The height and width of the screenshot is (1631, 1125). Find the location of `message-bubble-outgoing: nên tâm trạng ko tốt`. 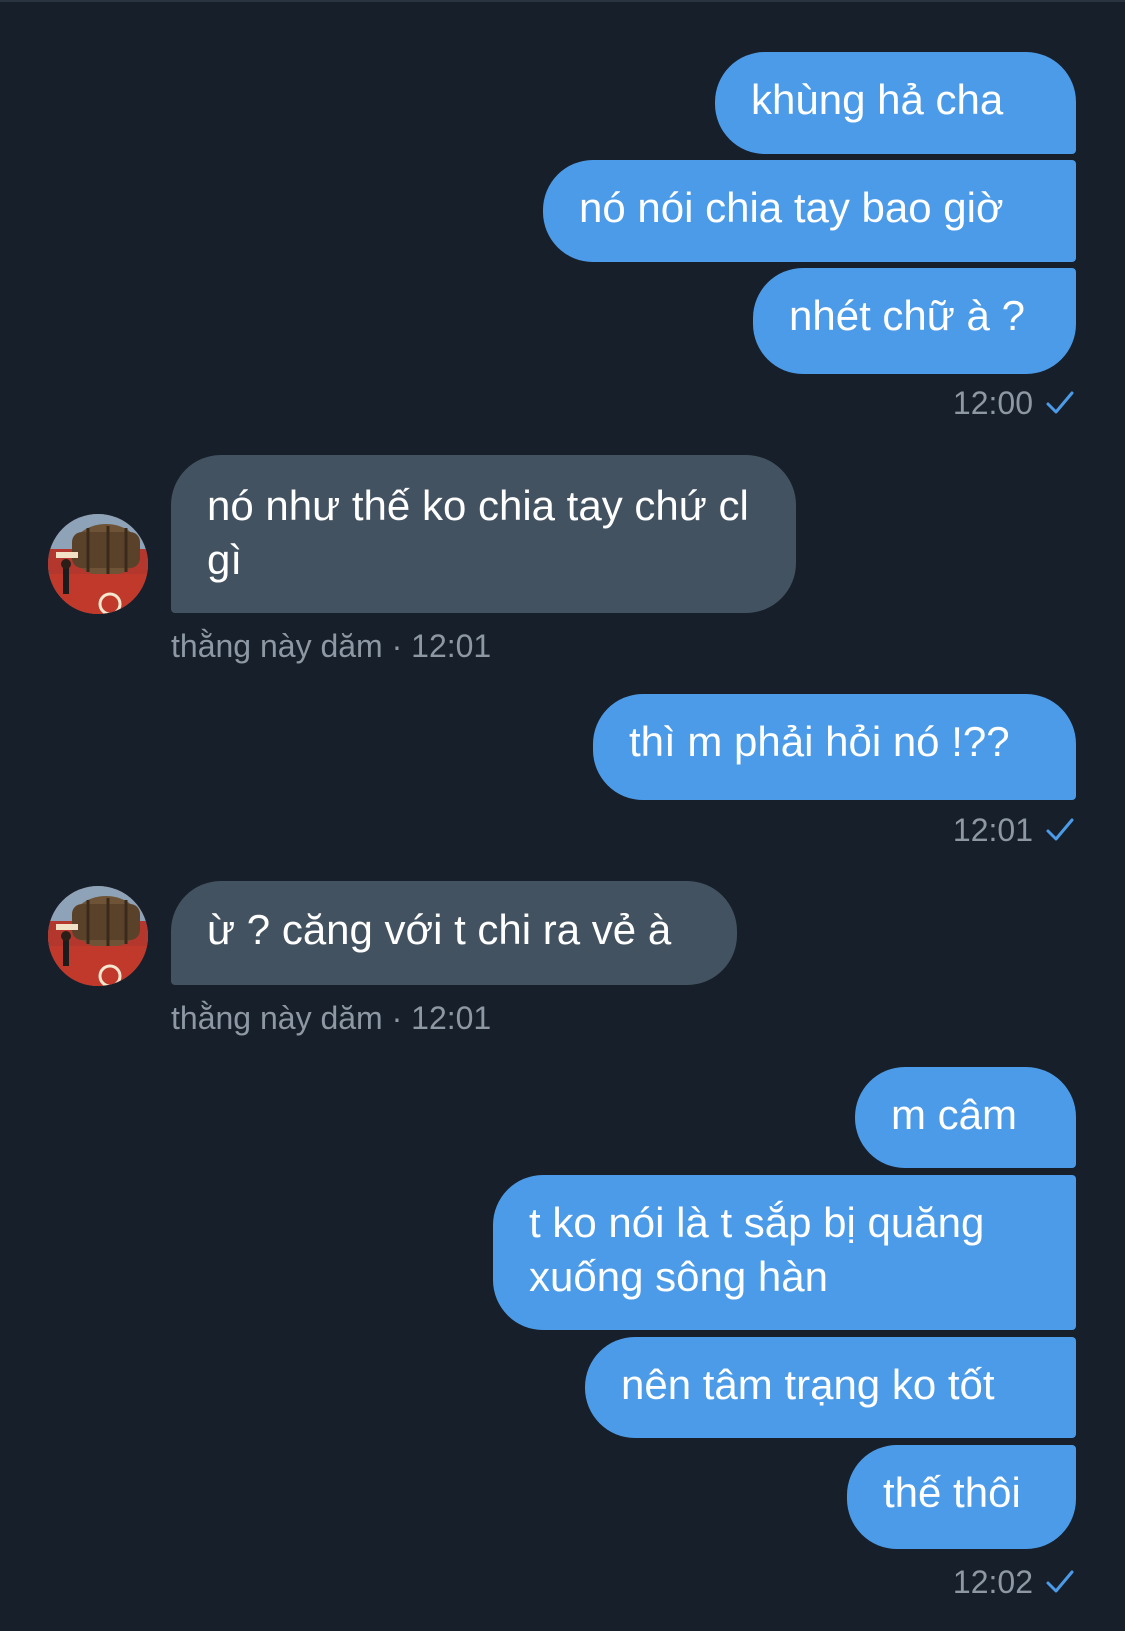

message-bubble-outgoing: nên tâm trạng ko tốt is located at coordinates (830, 1387).